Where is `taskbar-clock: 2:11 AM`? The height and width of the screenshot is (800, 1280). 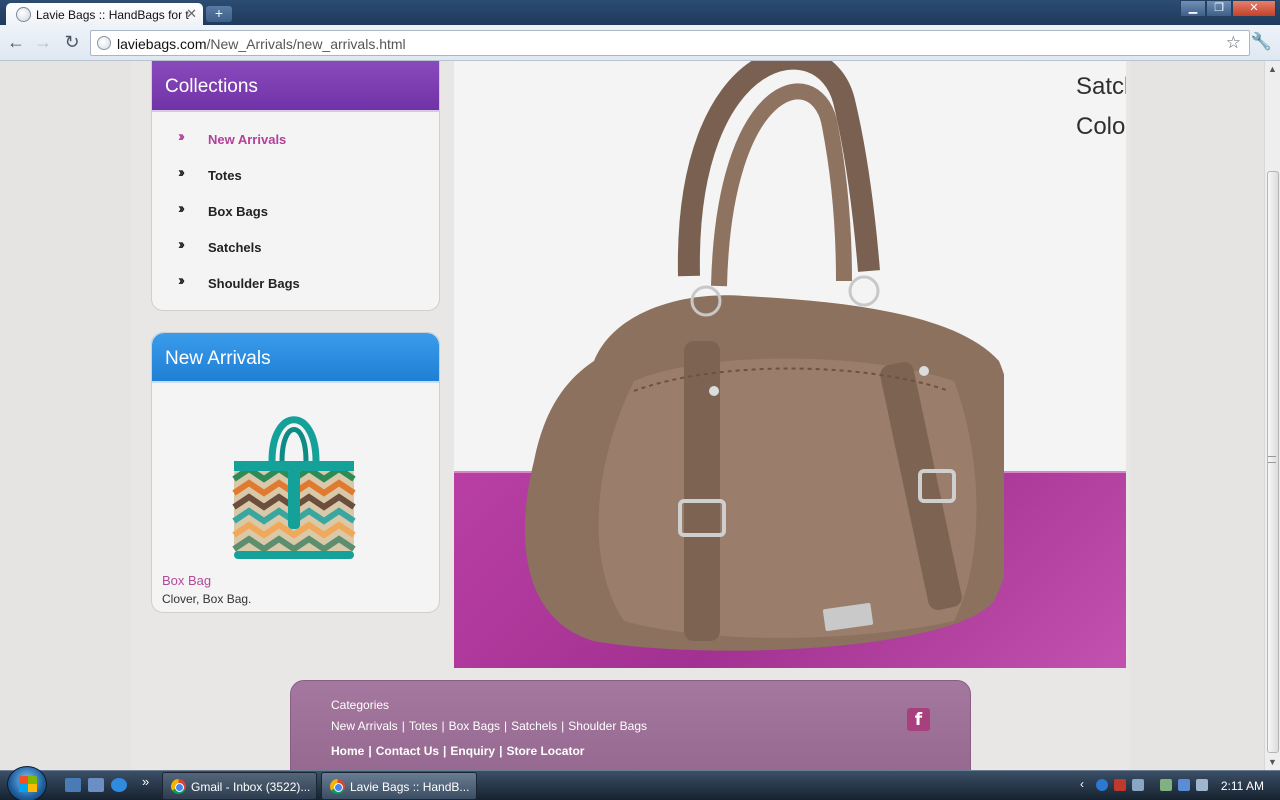
taskbar-clock: 2:11 AM is located at coordinates (1242, 786).